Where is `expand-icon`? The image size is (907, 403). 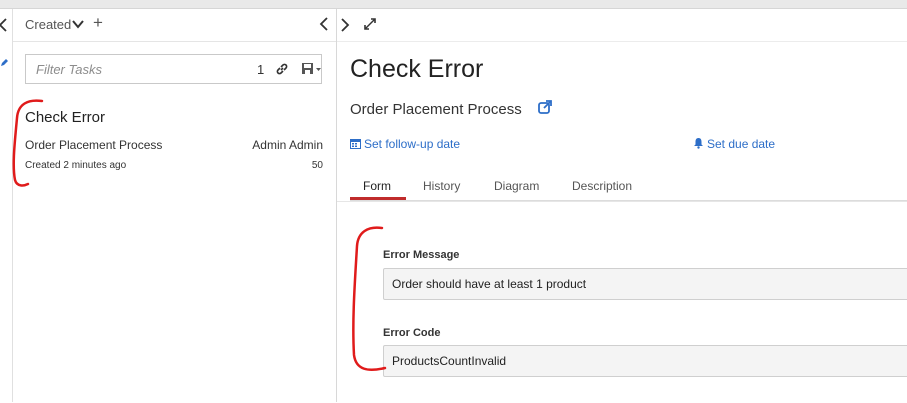
expand-icon is located at coordinates (370, 26).